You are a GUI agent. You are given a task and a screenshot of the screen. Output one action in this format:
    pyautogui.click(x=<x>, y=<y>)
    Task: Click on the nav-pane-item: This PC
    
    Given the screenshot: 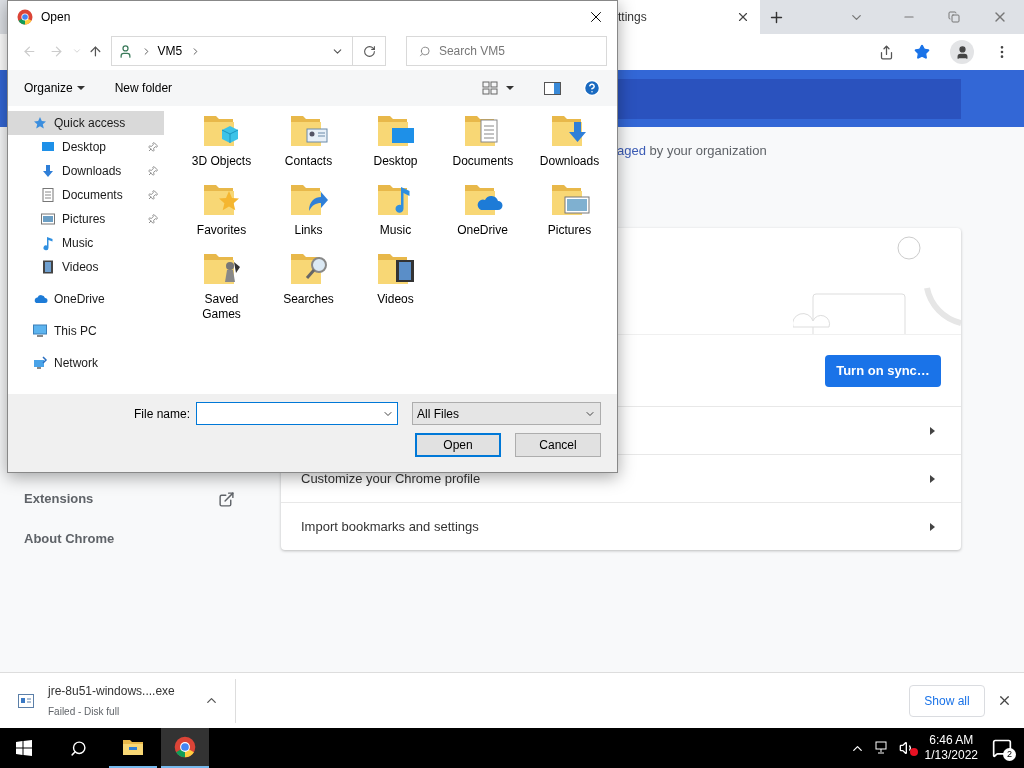 What is the action you would take?
    pyautogui.click(x=86, y=331)
    